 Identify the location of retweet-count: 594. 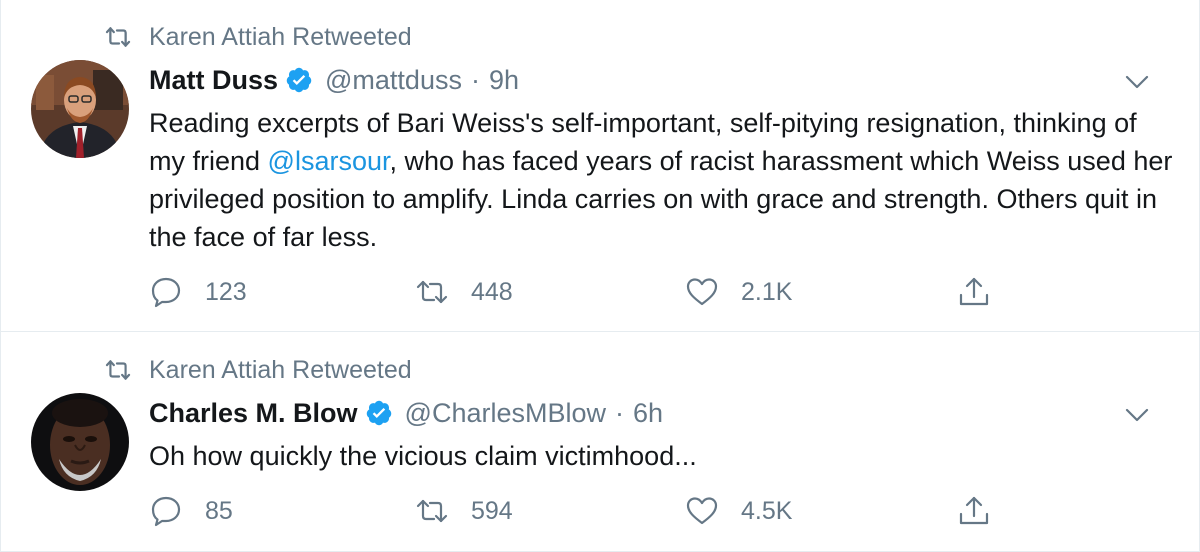
(492, 510).